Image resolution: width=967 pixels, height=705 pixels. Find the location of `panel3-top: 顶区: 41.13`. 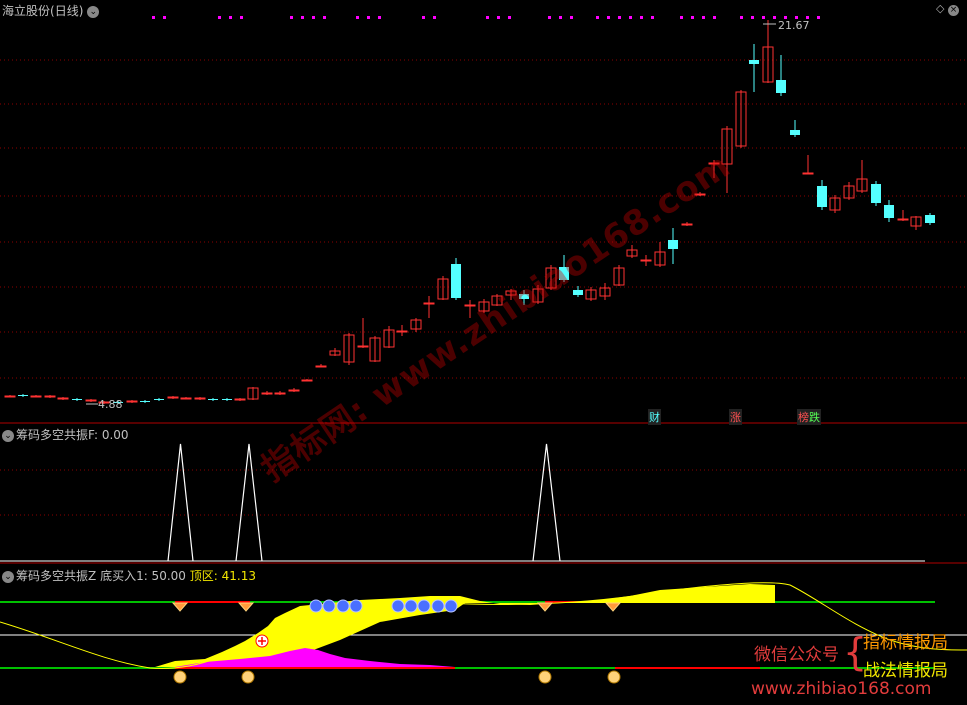

panel3-top: 顶区: 41.13 is located at coordinates (222, 576).